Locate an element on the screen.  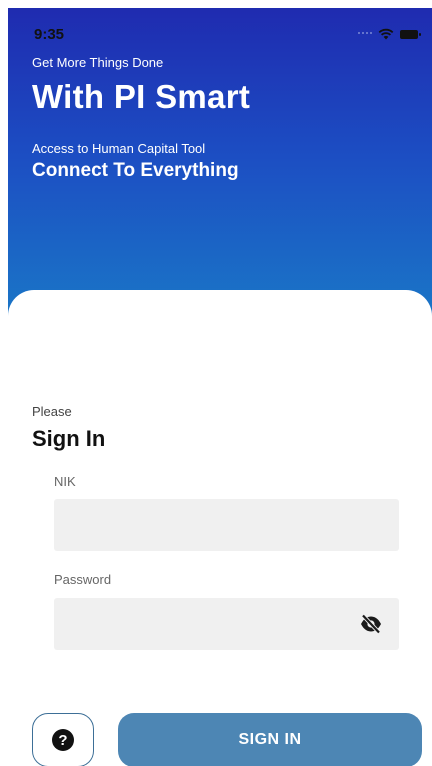
nik-label: NIK is located at coordinates (65, 481).